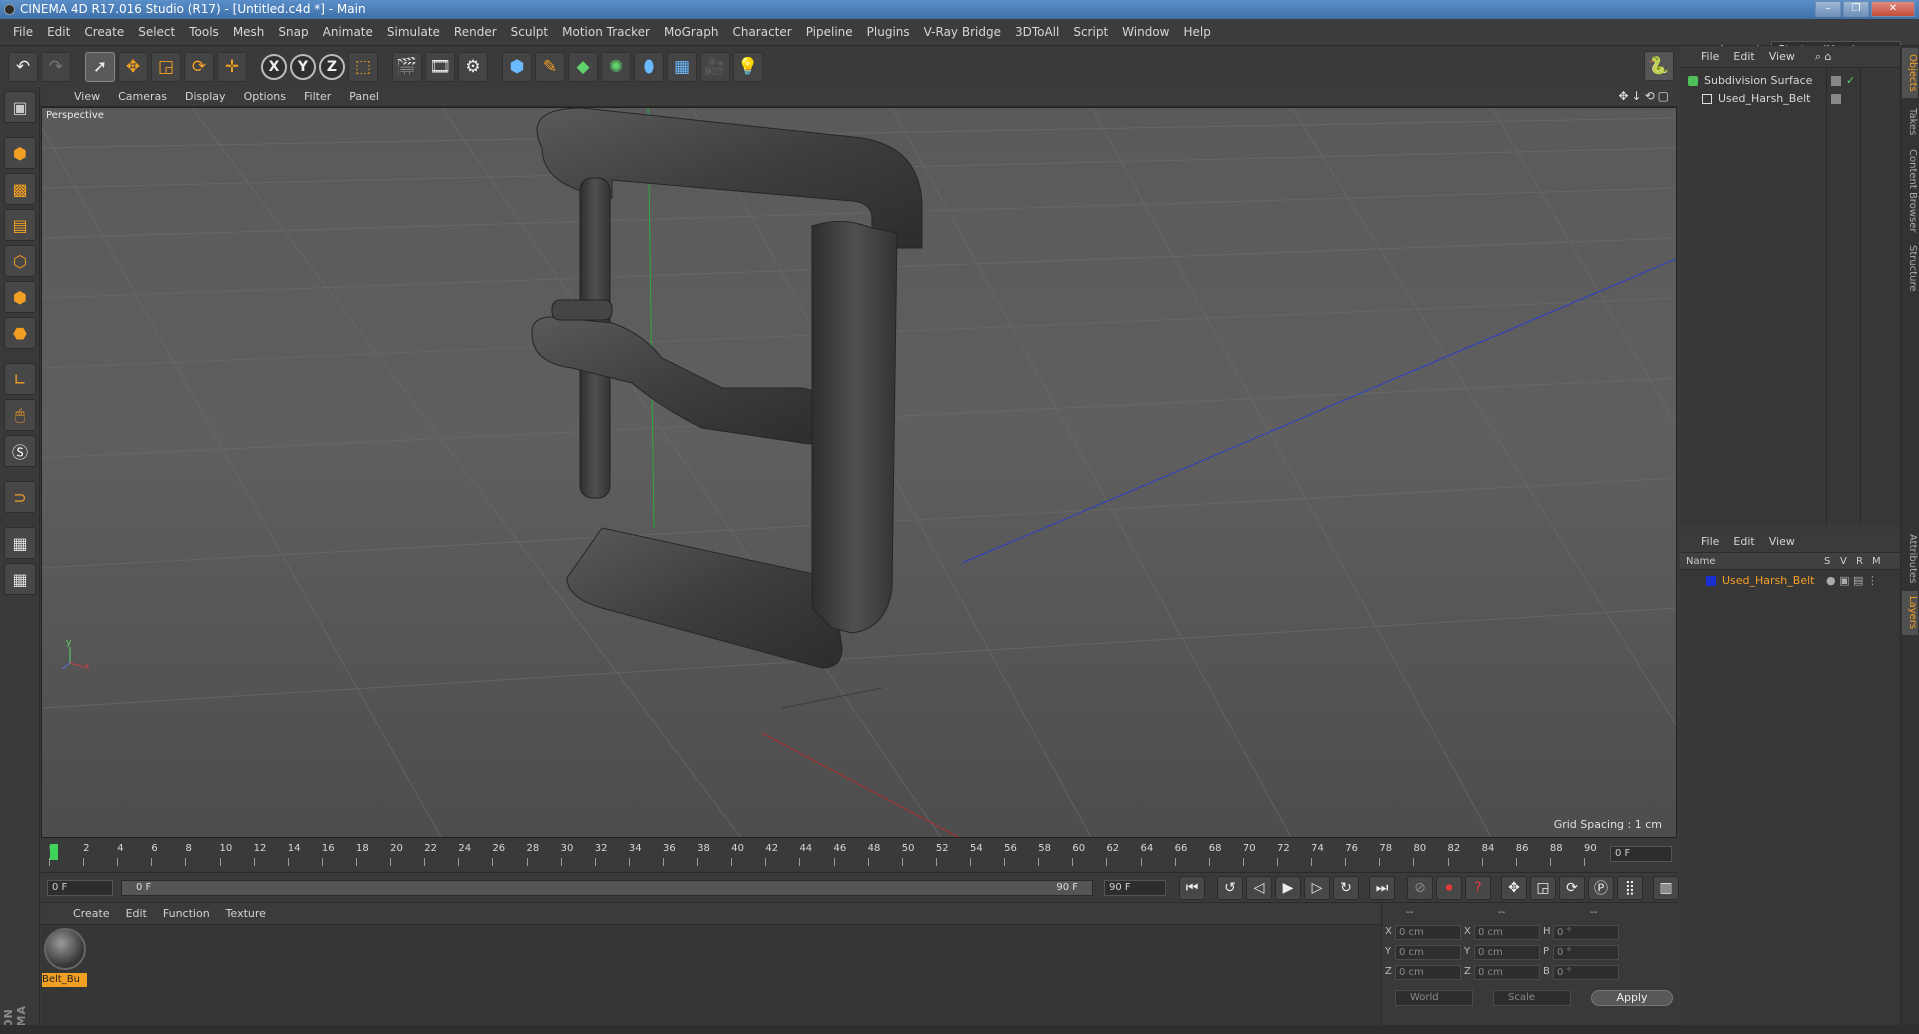 The image size is (1919, 1034). Describe the element at coordinates (1428, 952) in the screenshot. I see `coord-pos-y-field: 0 cm` at that location.